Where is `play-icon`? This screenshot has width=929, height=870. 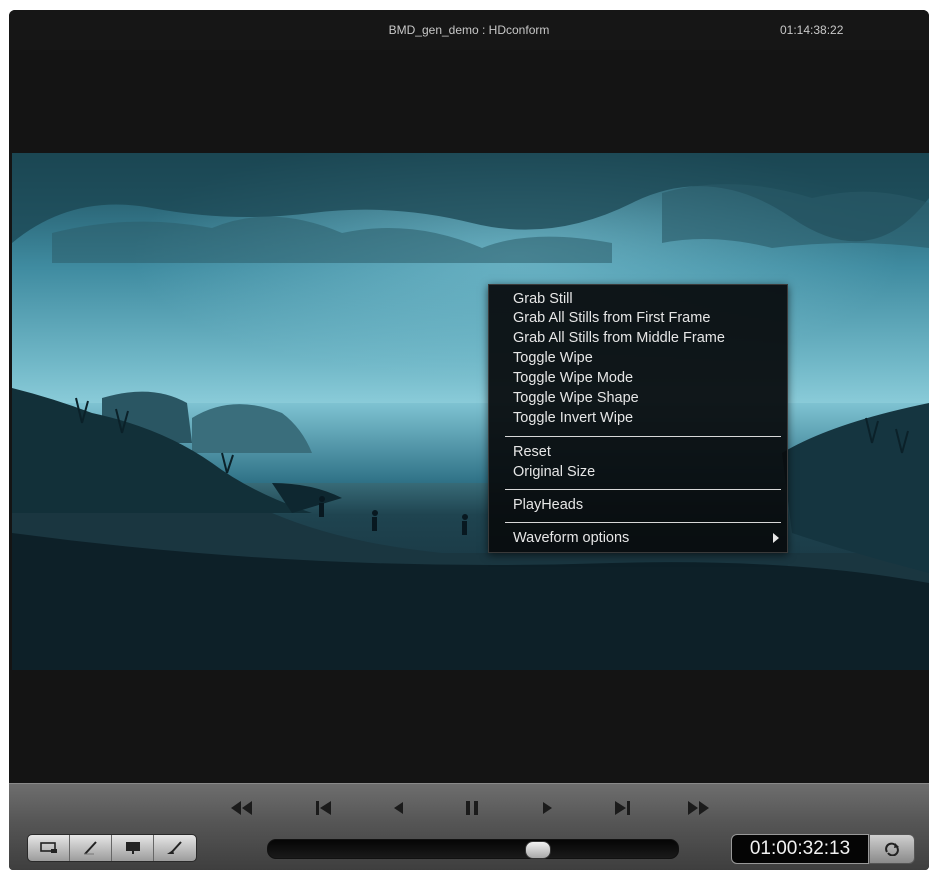
play-icon is located at coordinates (547, 808).